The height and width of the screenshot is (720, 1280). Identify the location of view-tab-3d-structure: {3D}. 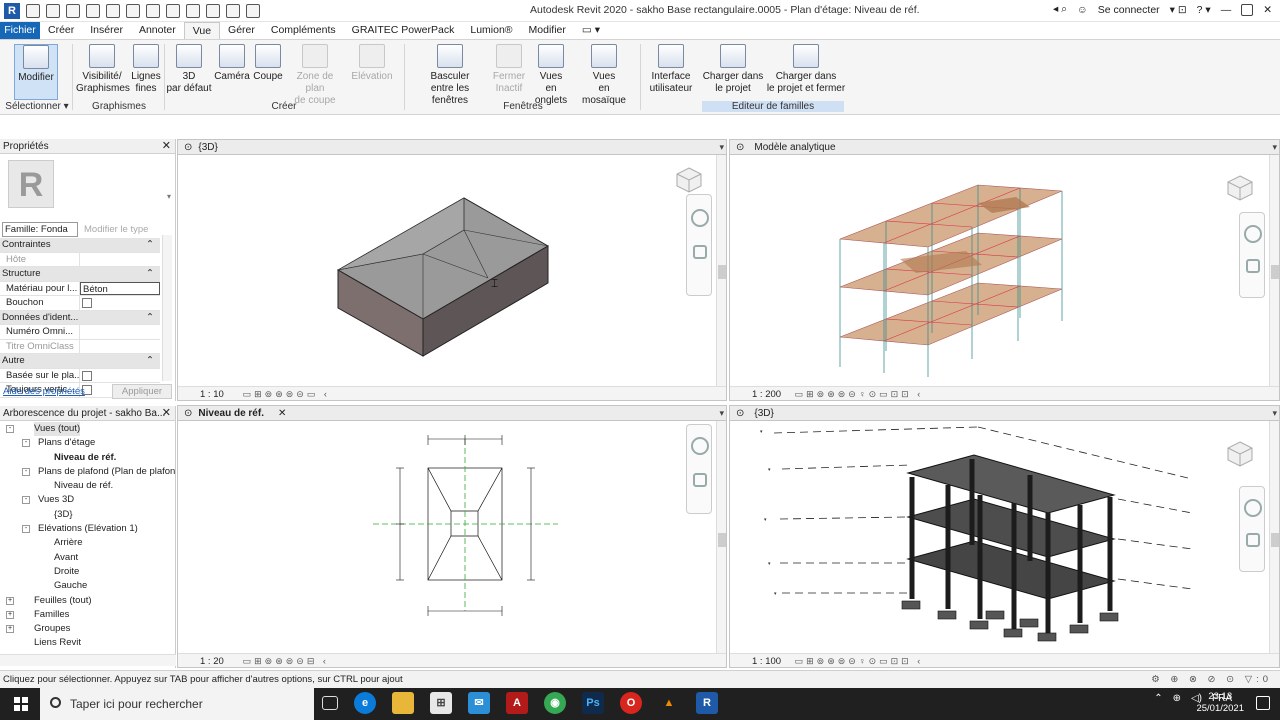
(765, 413).